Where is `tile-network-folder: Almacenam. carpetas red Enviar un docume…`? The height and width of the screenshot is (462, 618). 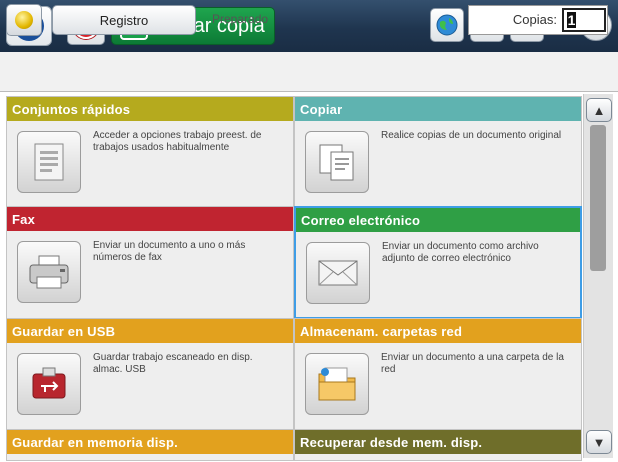
tile-network-folder: Almacenam. carpetas red Enviar un docume… is located at coordinates (438, 374).